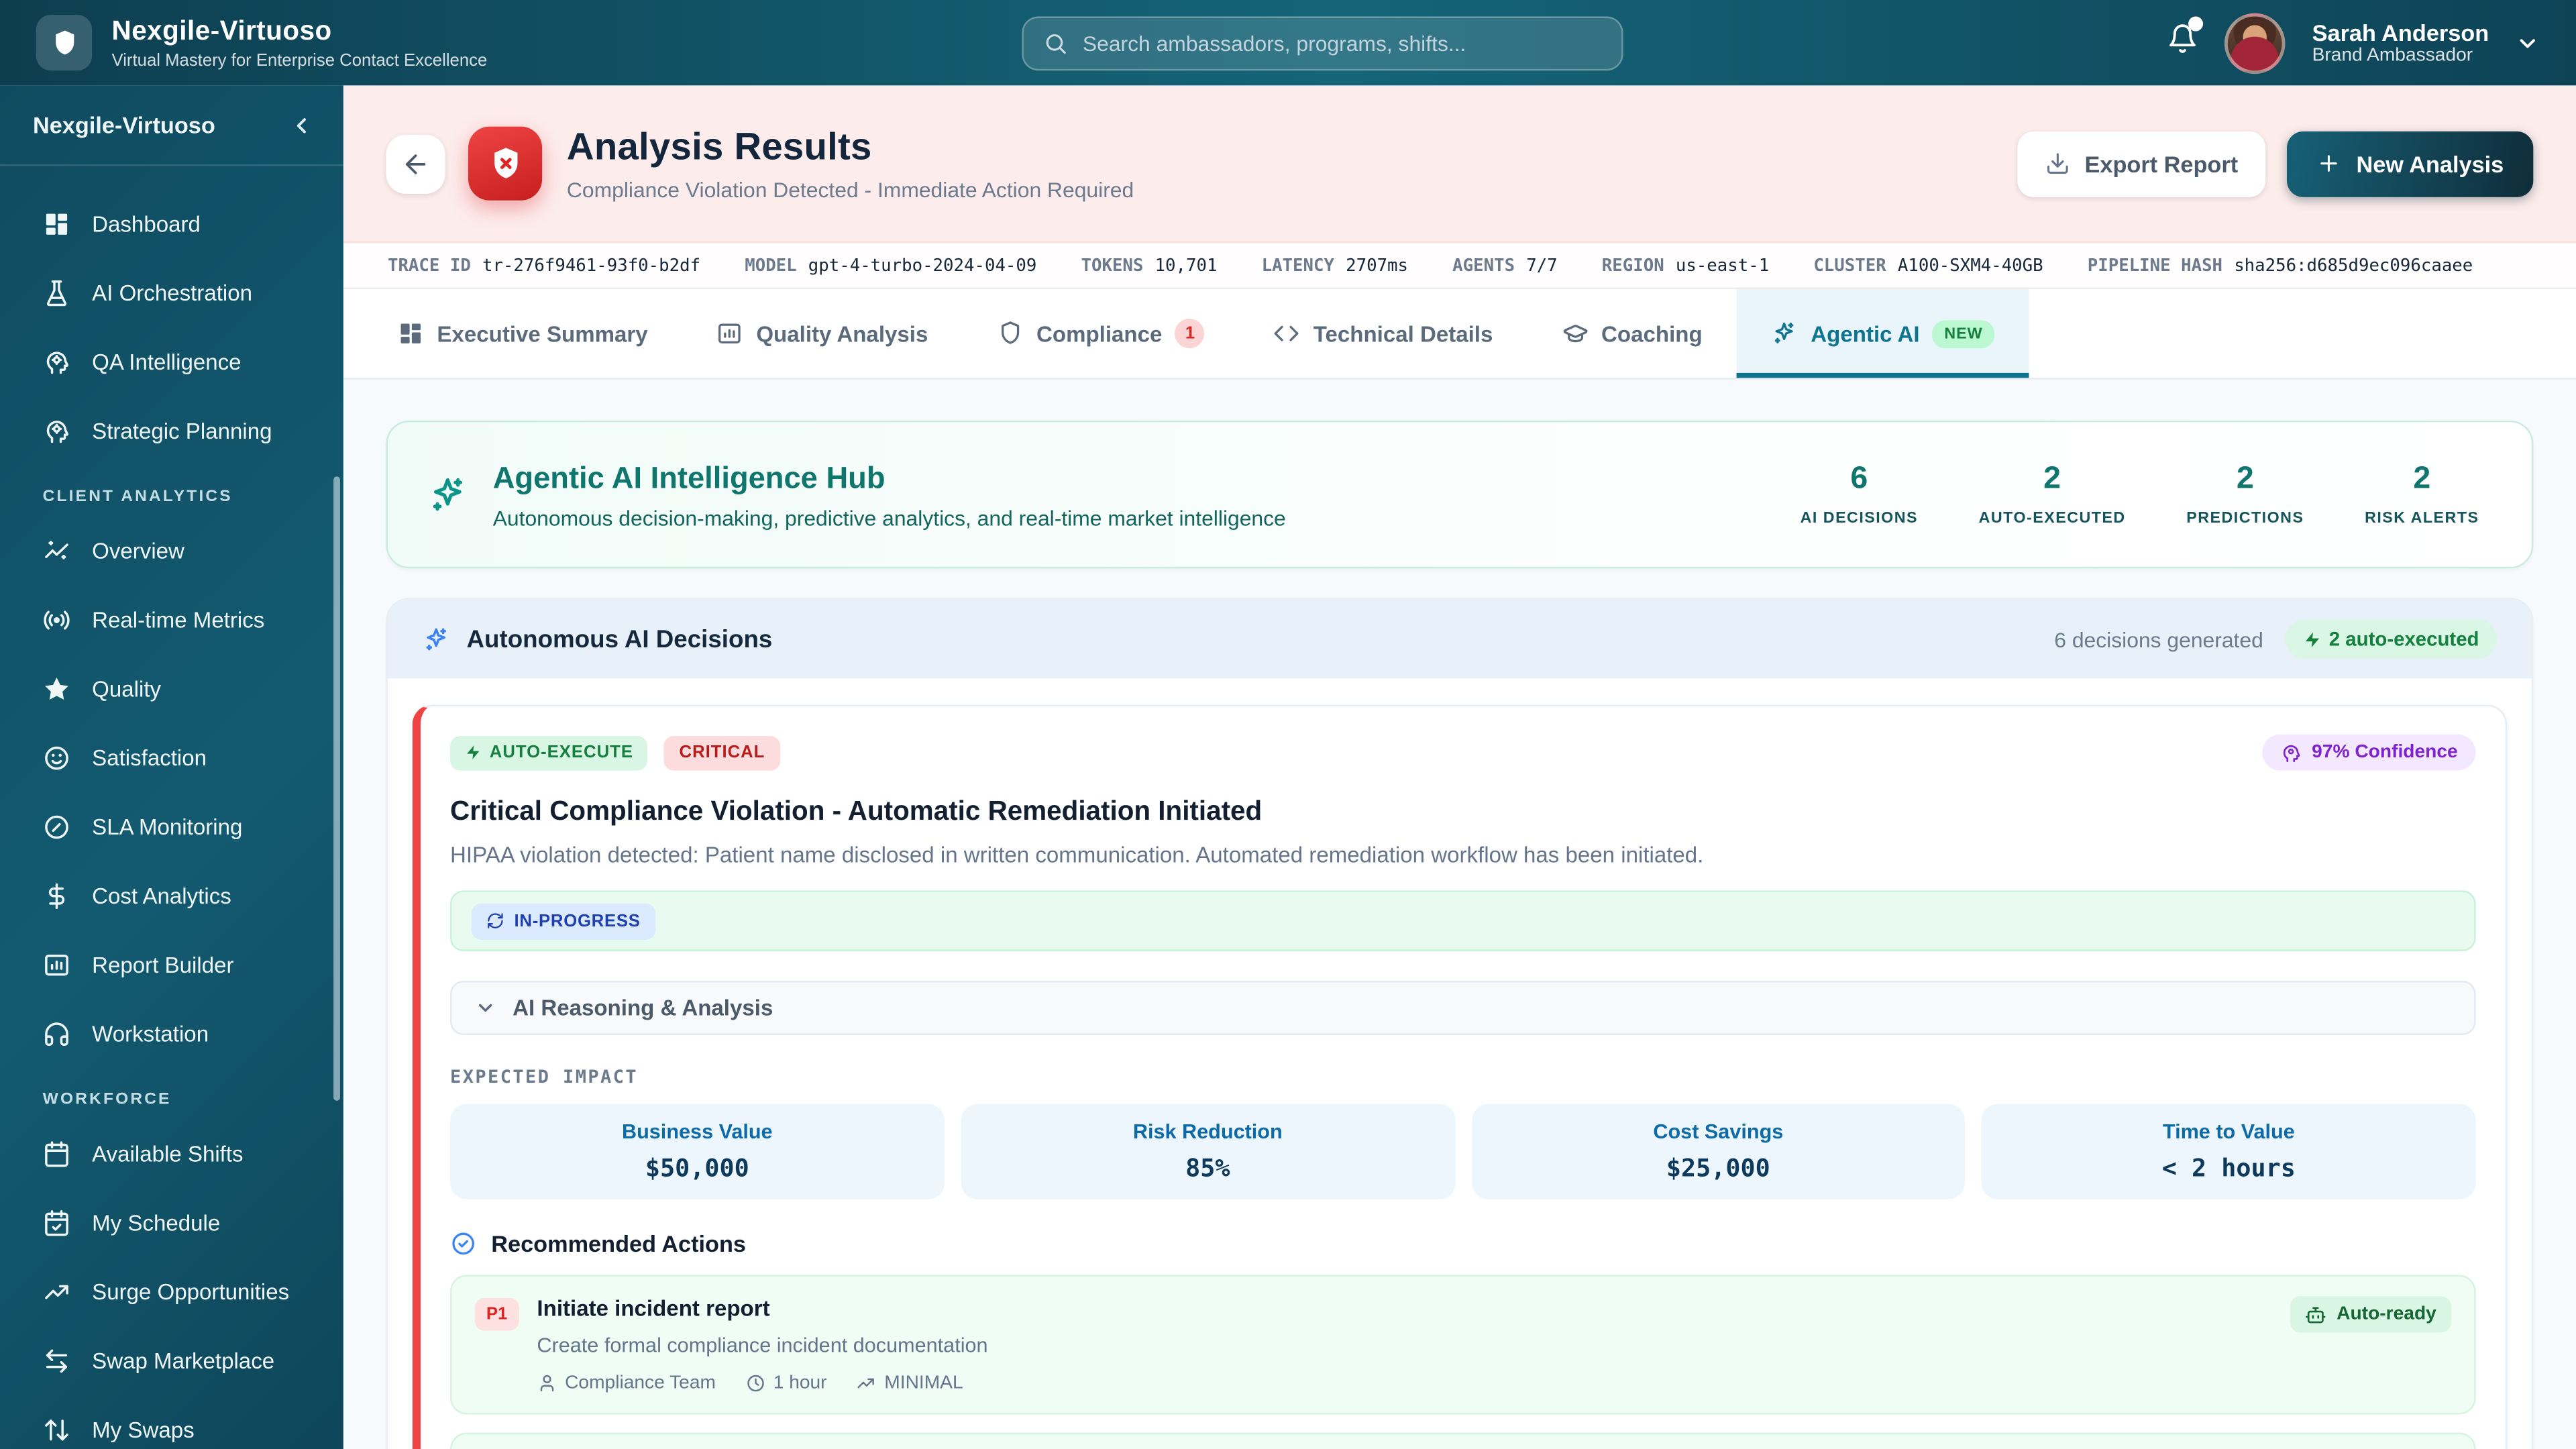 This screenshot has height=1449, width=2576. I want to click on sidebar-item-surge-opportunities: Surge Opportunities, so click(171, 1291).